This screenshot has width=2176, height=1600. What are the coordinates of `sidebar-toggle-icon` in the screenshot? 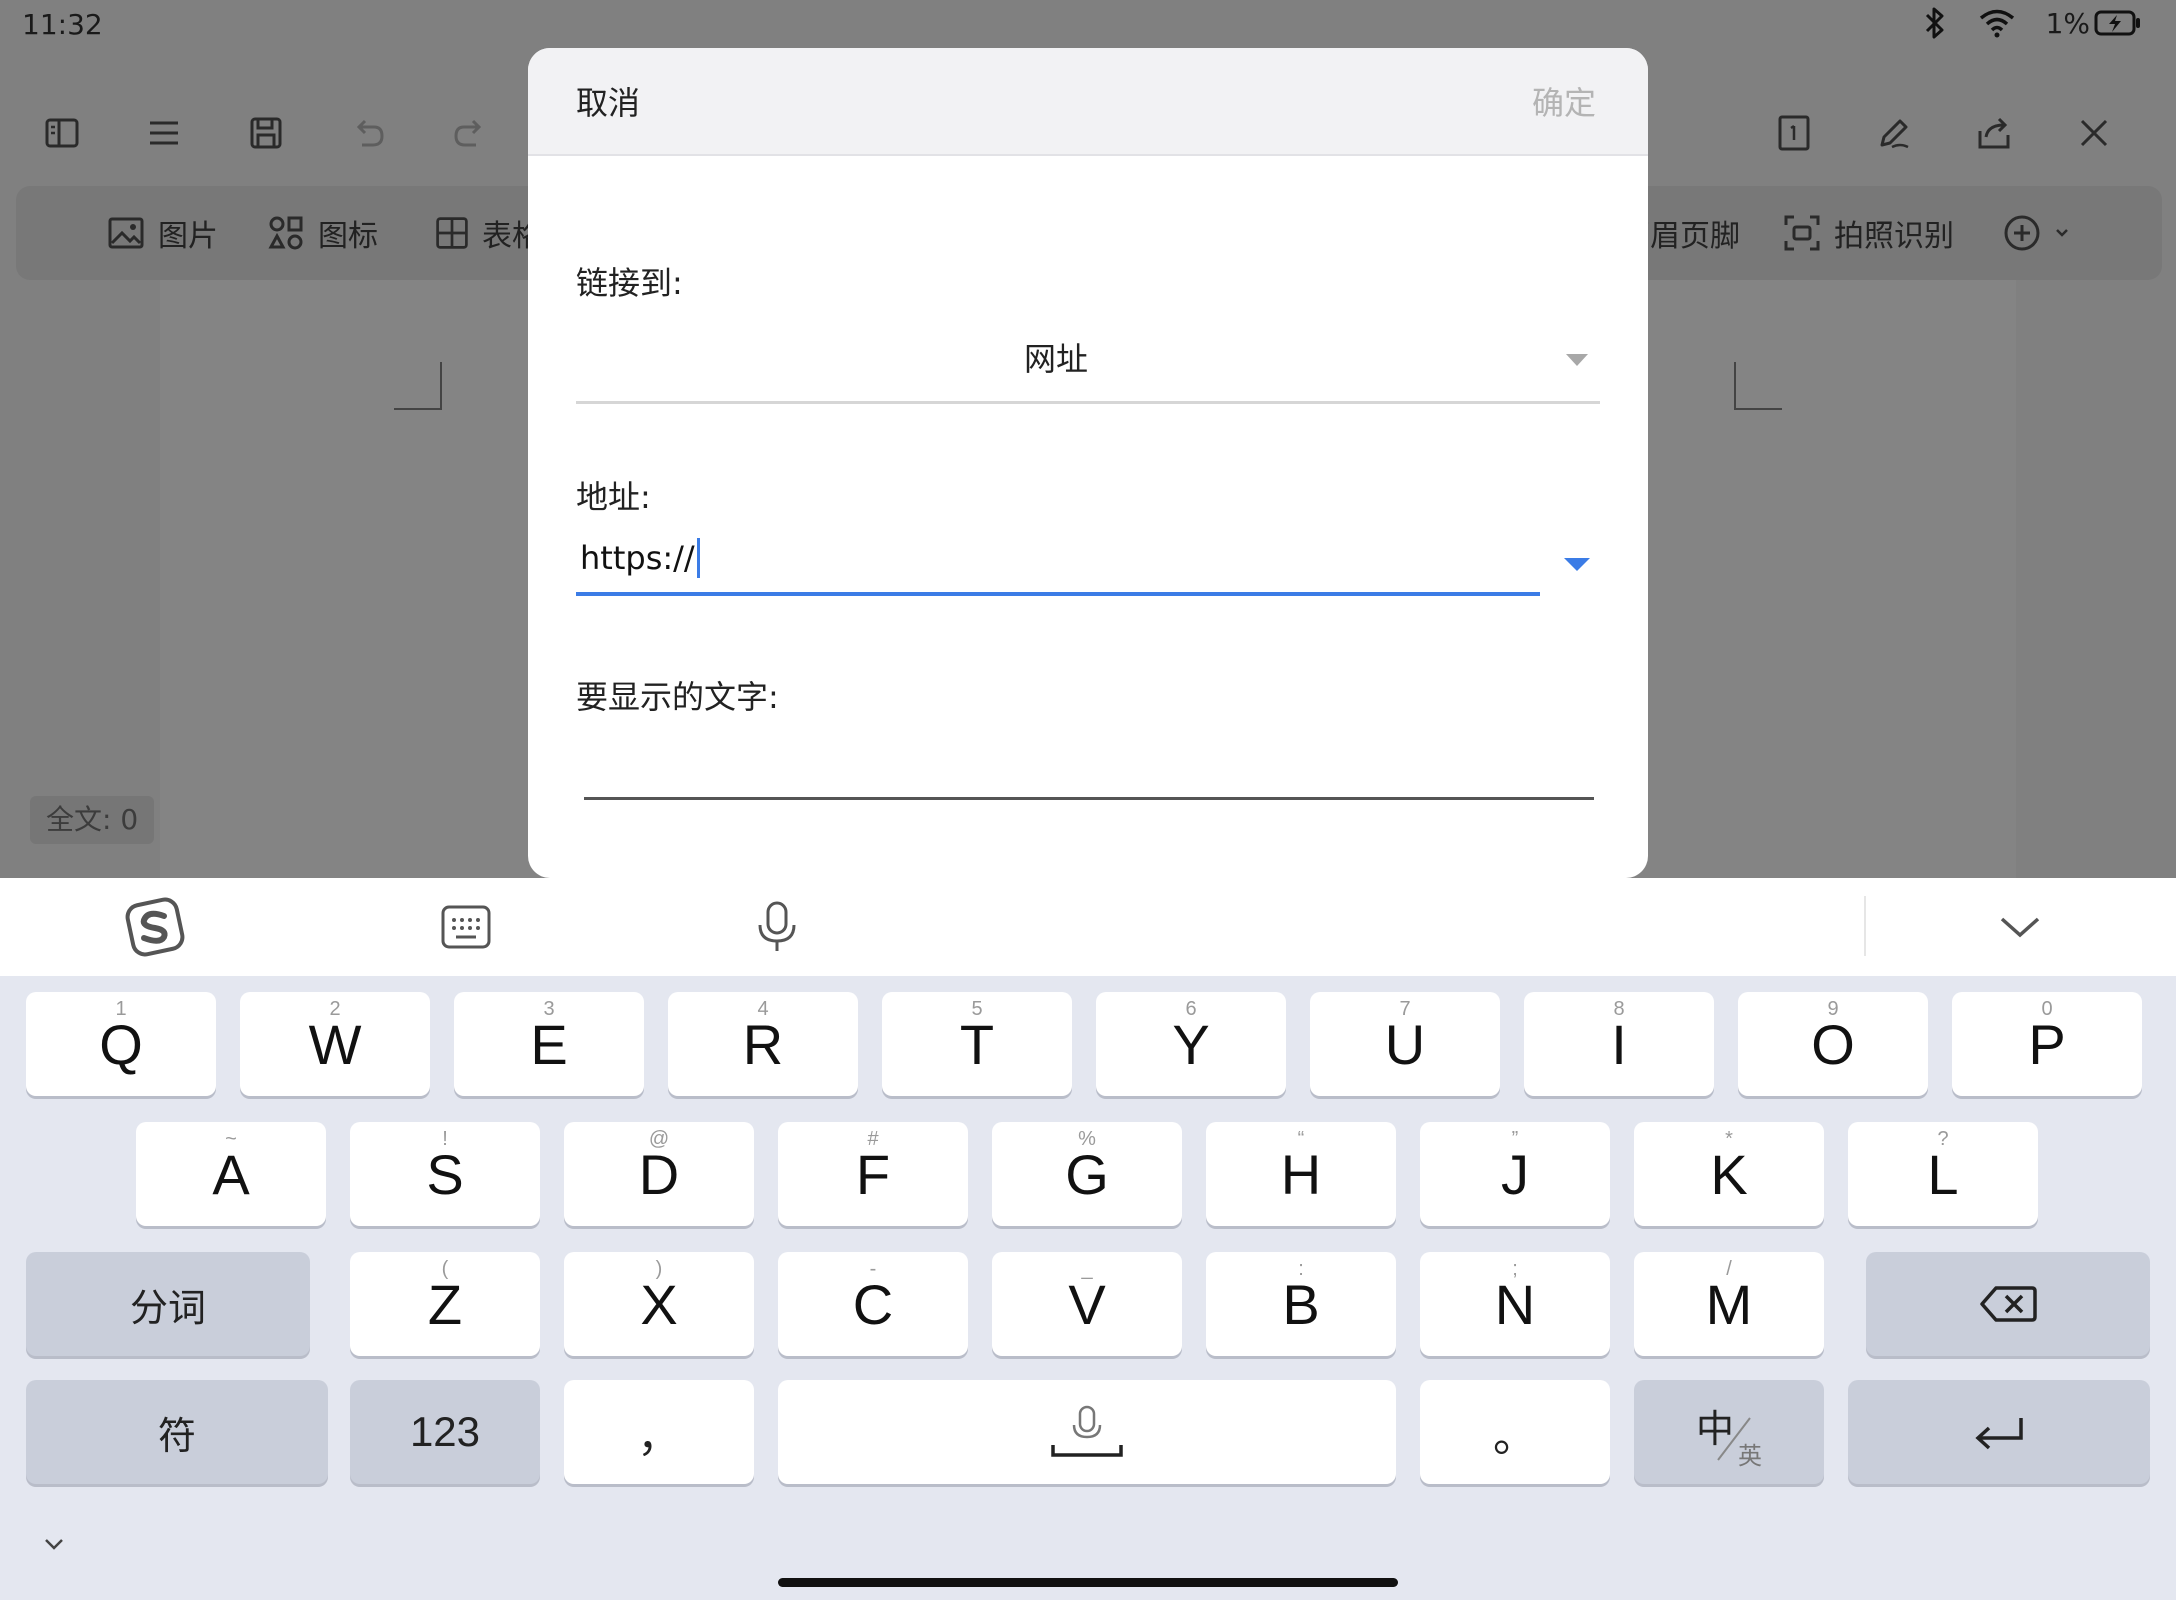 It's located at (62, 133).